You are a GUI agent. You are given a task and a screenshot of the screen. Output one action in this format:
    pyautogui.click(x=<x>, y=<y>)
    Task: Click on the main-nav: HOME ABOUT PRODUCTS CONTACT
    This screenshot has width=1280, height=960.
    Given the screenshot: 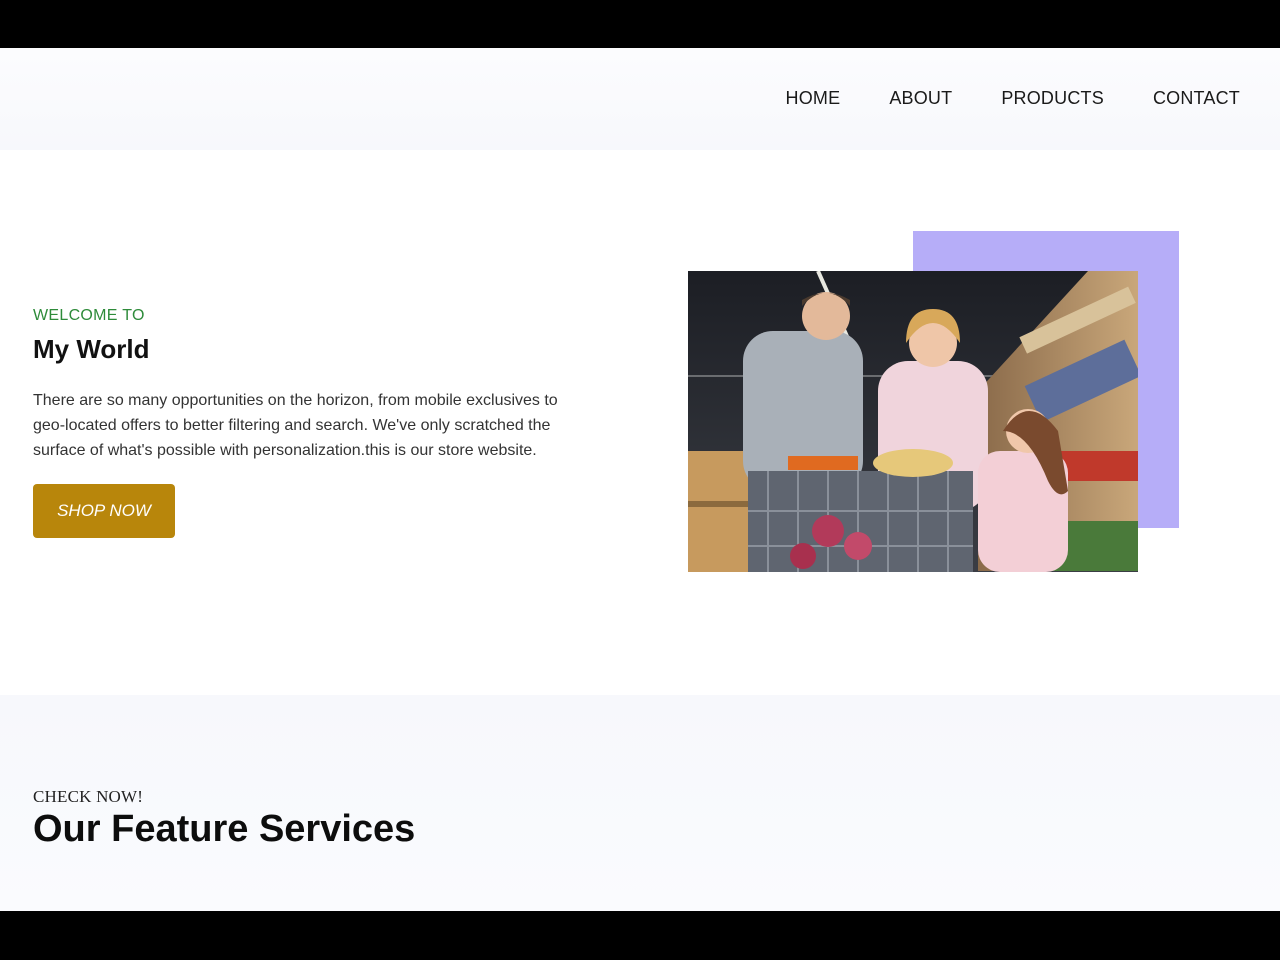 What is the action you would take?
    pyautogui.click(x=1013, y=98)
    